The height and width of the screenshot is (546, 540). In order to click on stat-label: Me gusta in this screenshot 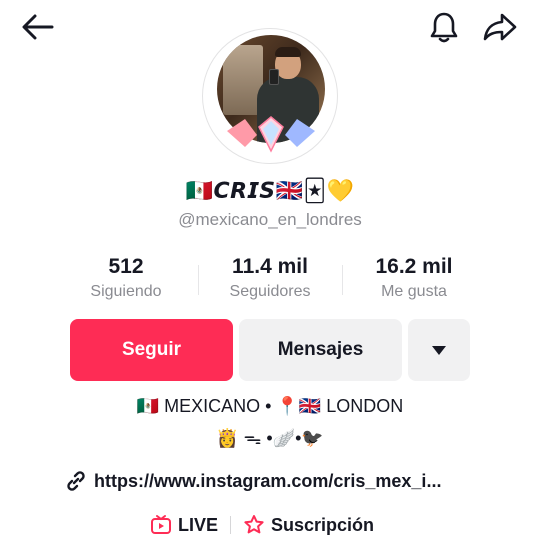, I will do `click(414, 291)`.